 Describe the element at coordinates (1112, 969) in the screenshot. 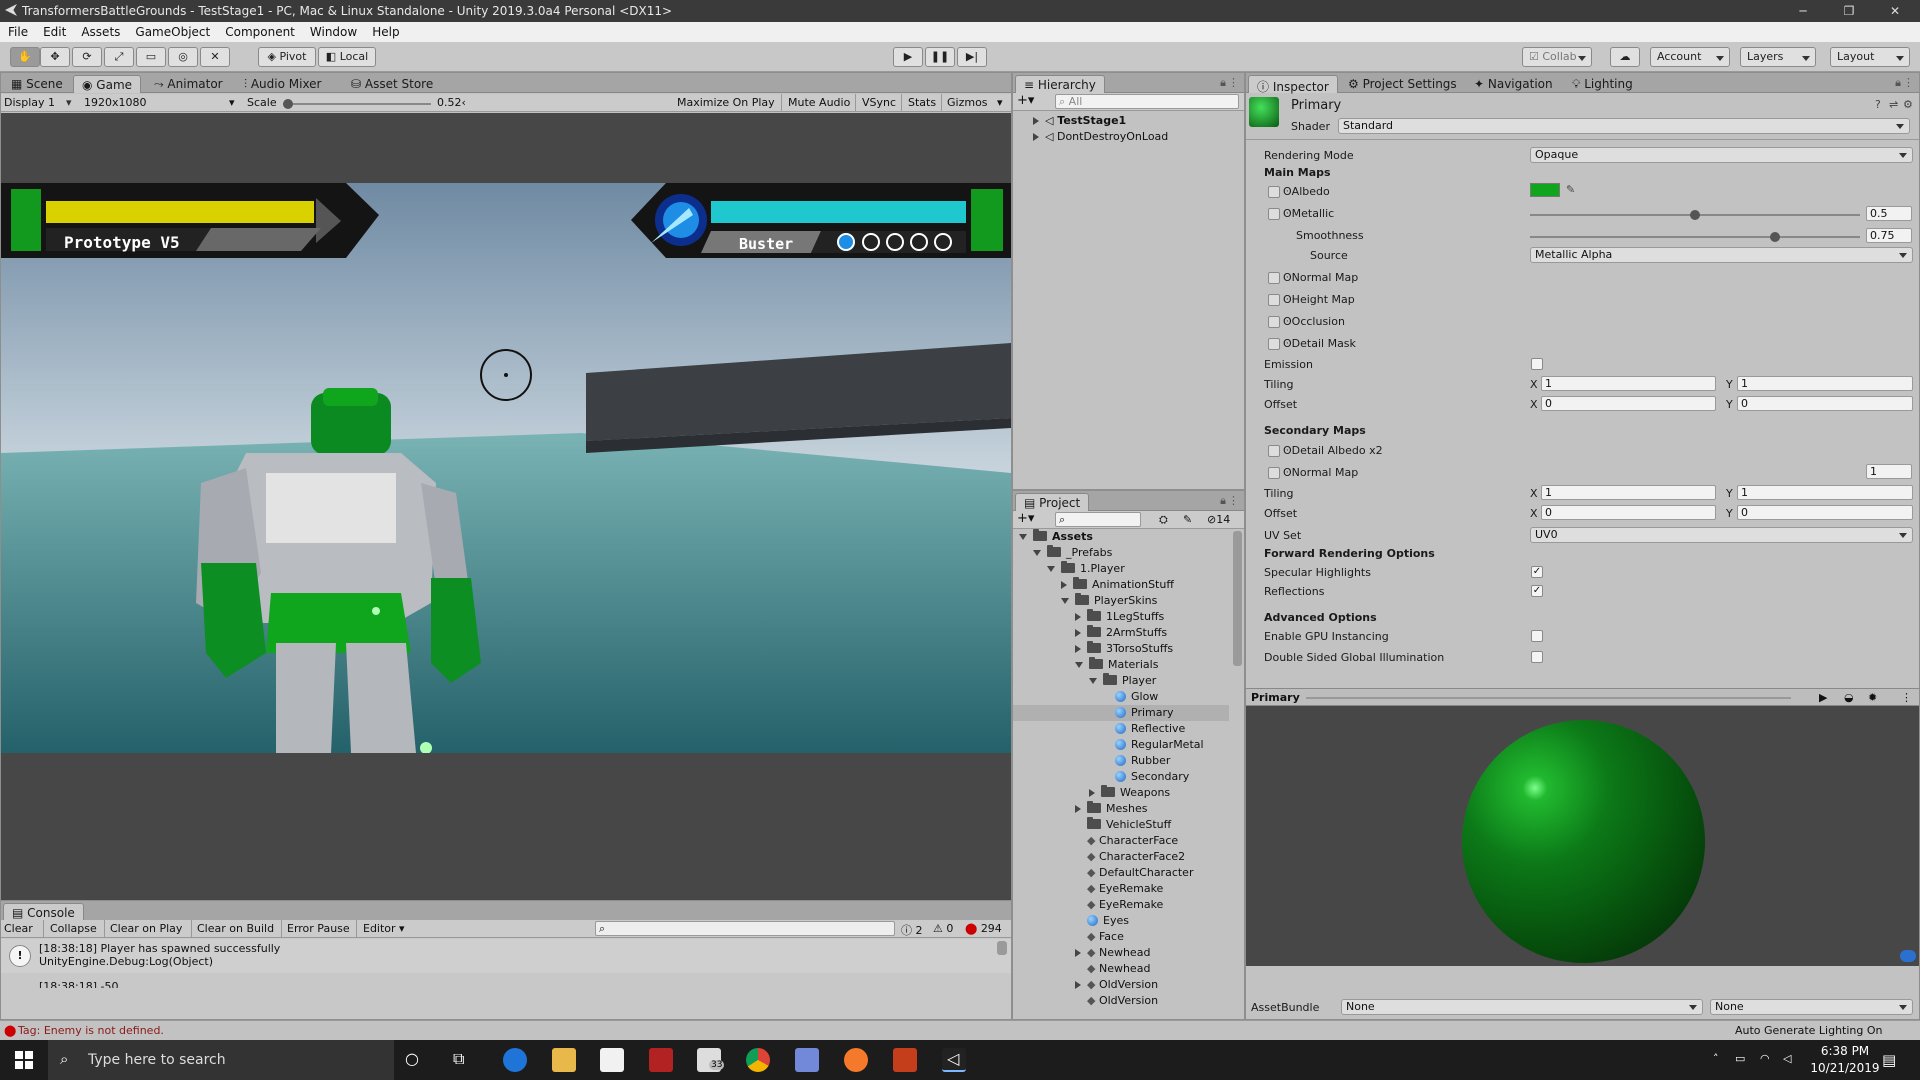

I see `project-tree-item: ◆ Newhead` at that location.